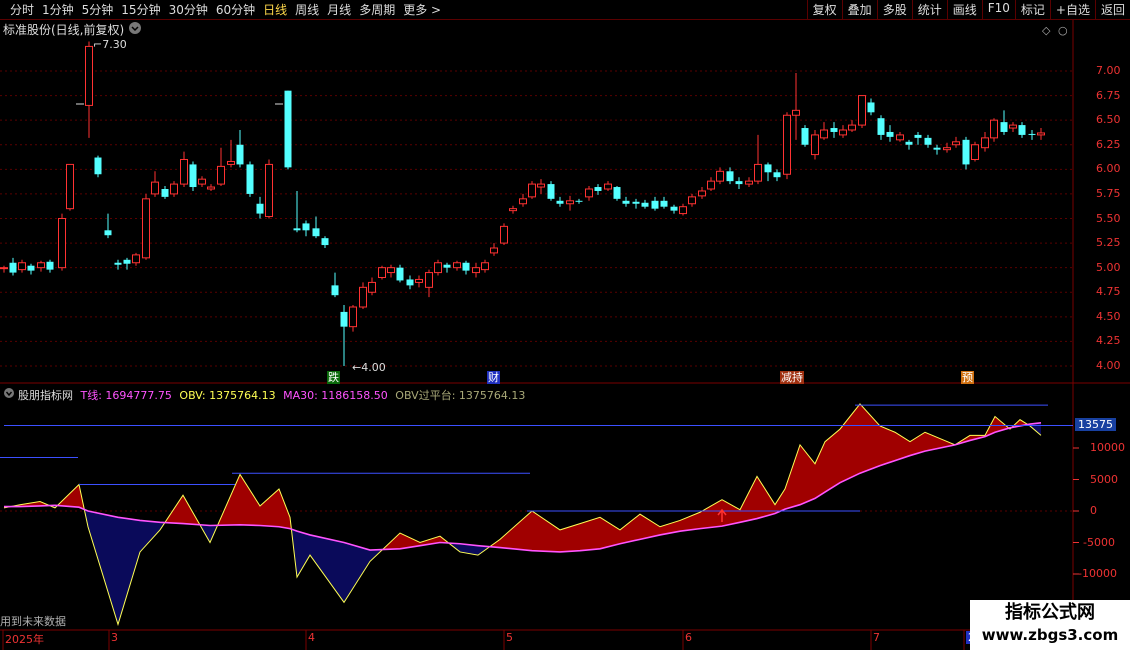 The image size is (1130, 650). I want to click on badge-drop: 跌, so click(333, 377).